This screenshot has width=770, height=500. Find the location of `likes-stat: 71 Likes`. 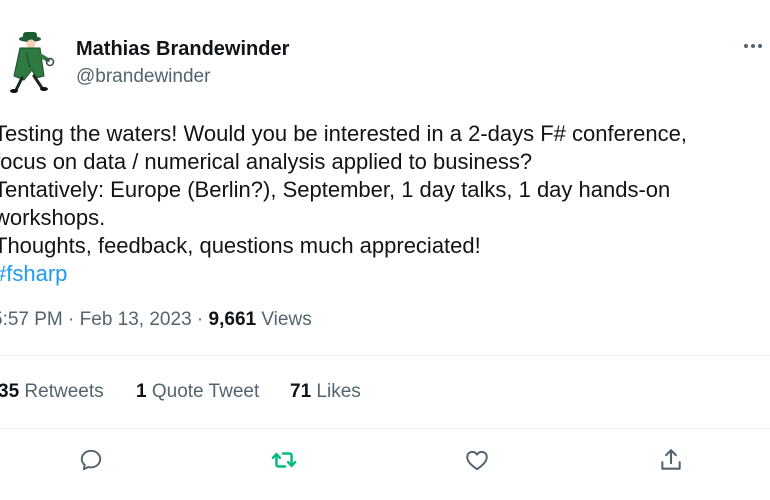

likes-stat: 71 Likes is located at coordinates (325, 392).